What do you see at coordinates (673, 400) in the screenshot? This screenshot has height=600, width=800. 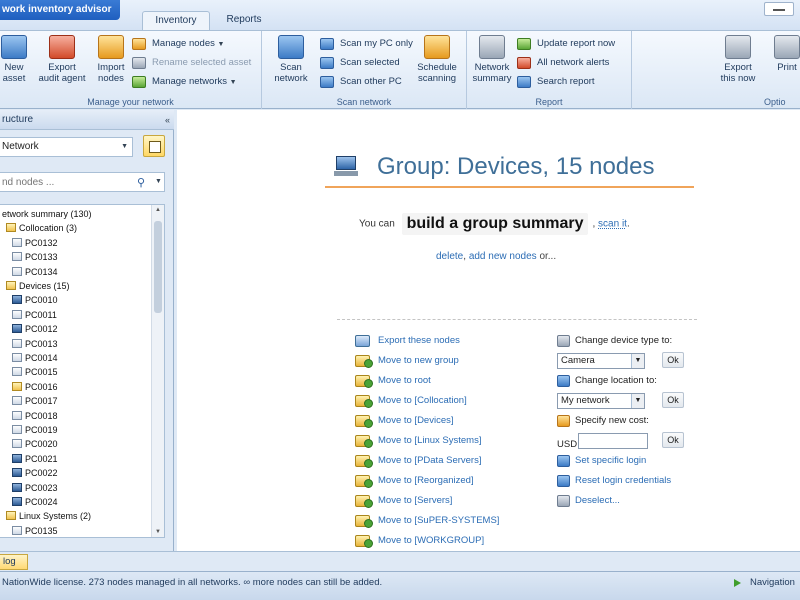 I see `location-ok-button: Ok` at bounding box center [673, 400].